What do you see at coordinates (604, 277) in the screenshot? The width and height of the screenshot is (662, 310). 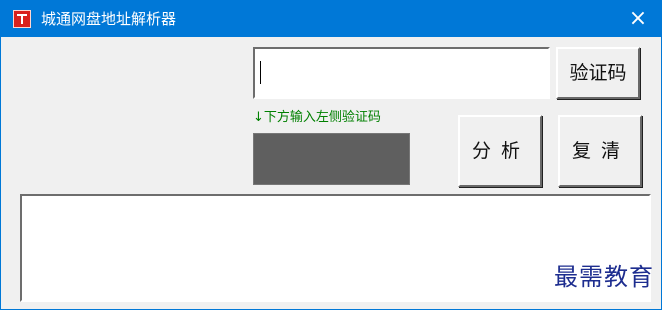 I see `watermark: 最需教育` at bounding box center [604, 277].